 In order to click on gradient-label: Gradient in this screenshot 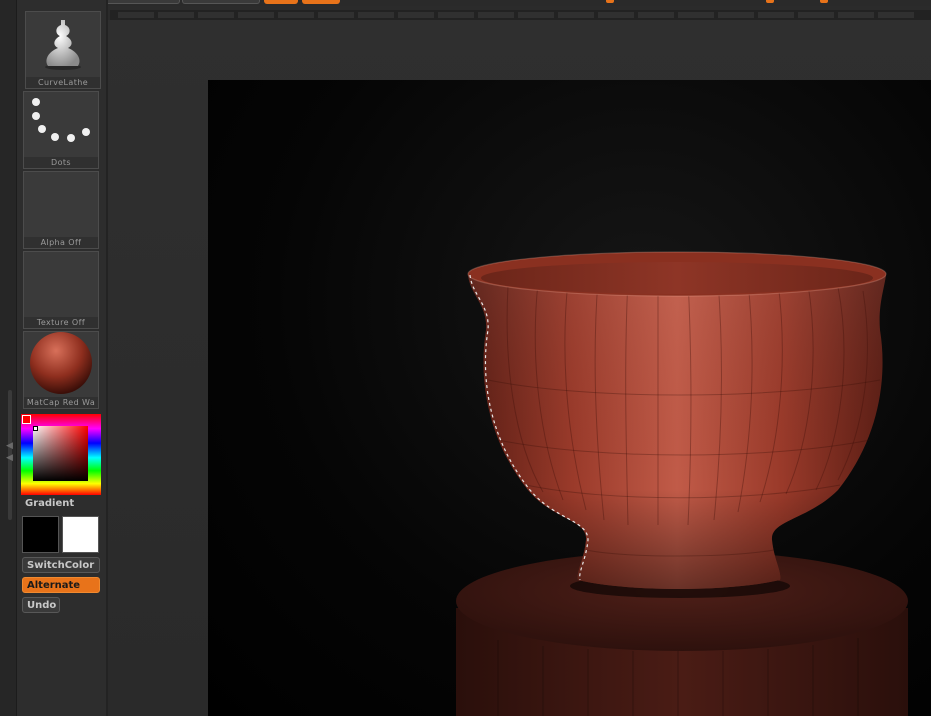, I will do `click(49, 503)`.